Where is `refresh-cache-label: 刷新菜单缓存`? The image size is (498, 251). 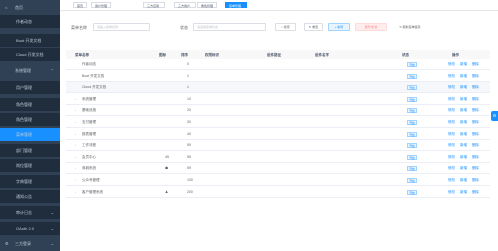
refresh-cache-label: 刷新菜单缓存 is located at coordinates (411, 27).